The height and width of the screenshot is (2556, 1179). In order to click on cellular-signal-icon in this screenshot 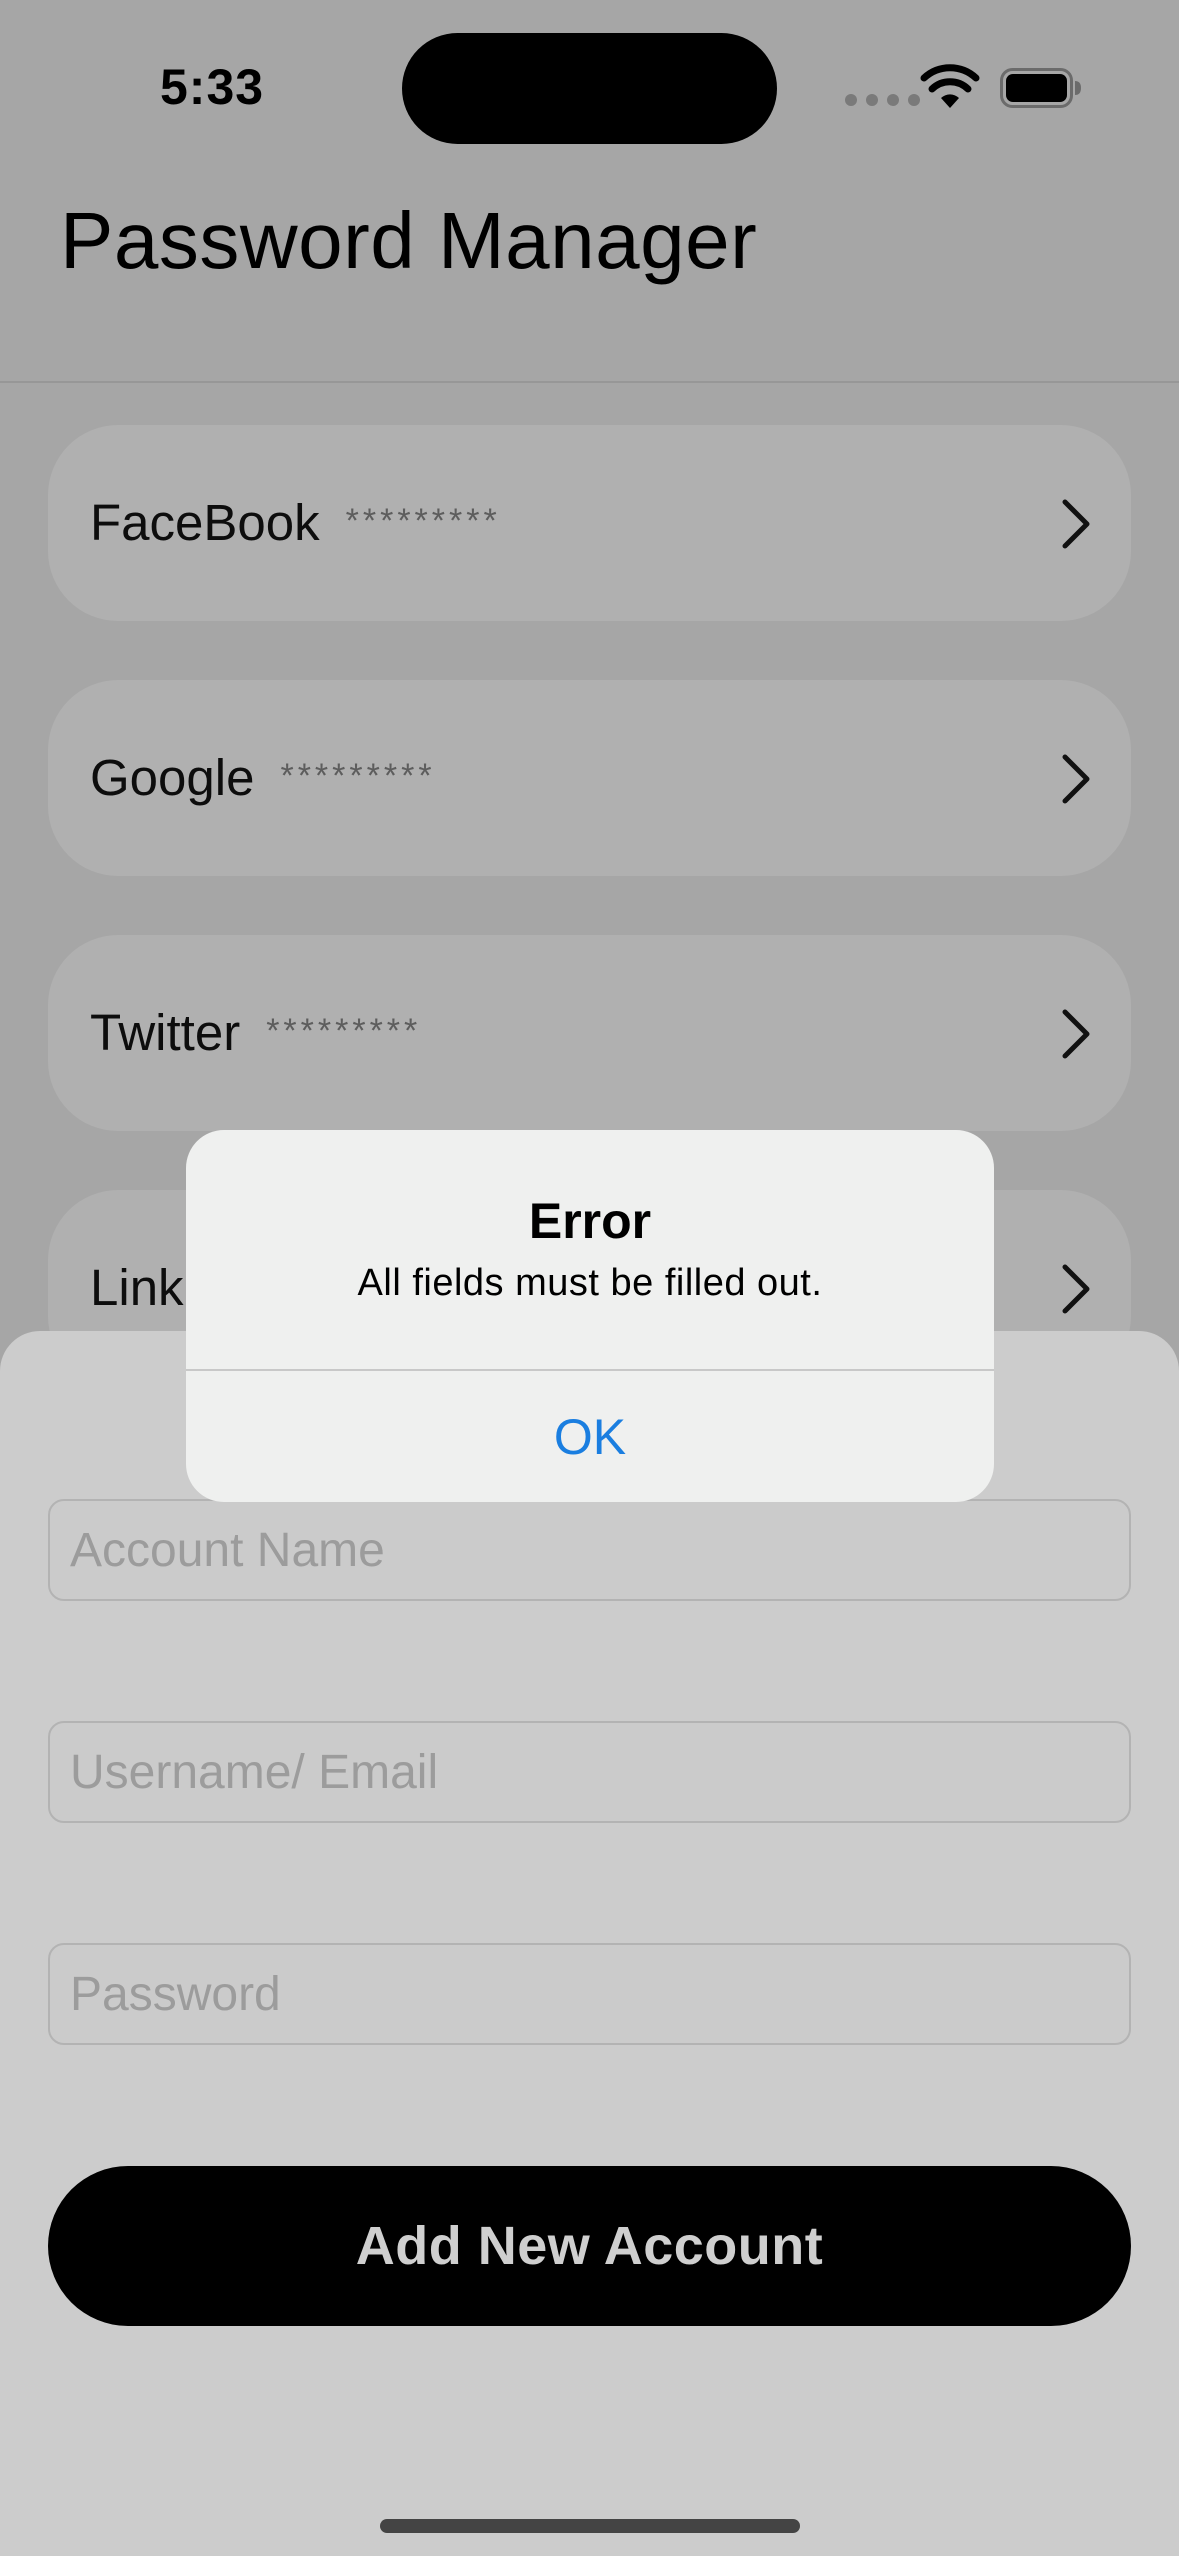, I will do `click(882, 100)`.